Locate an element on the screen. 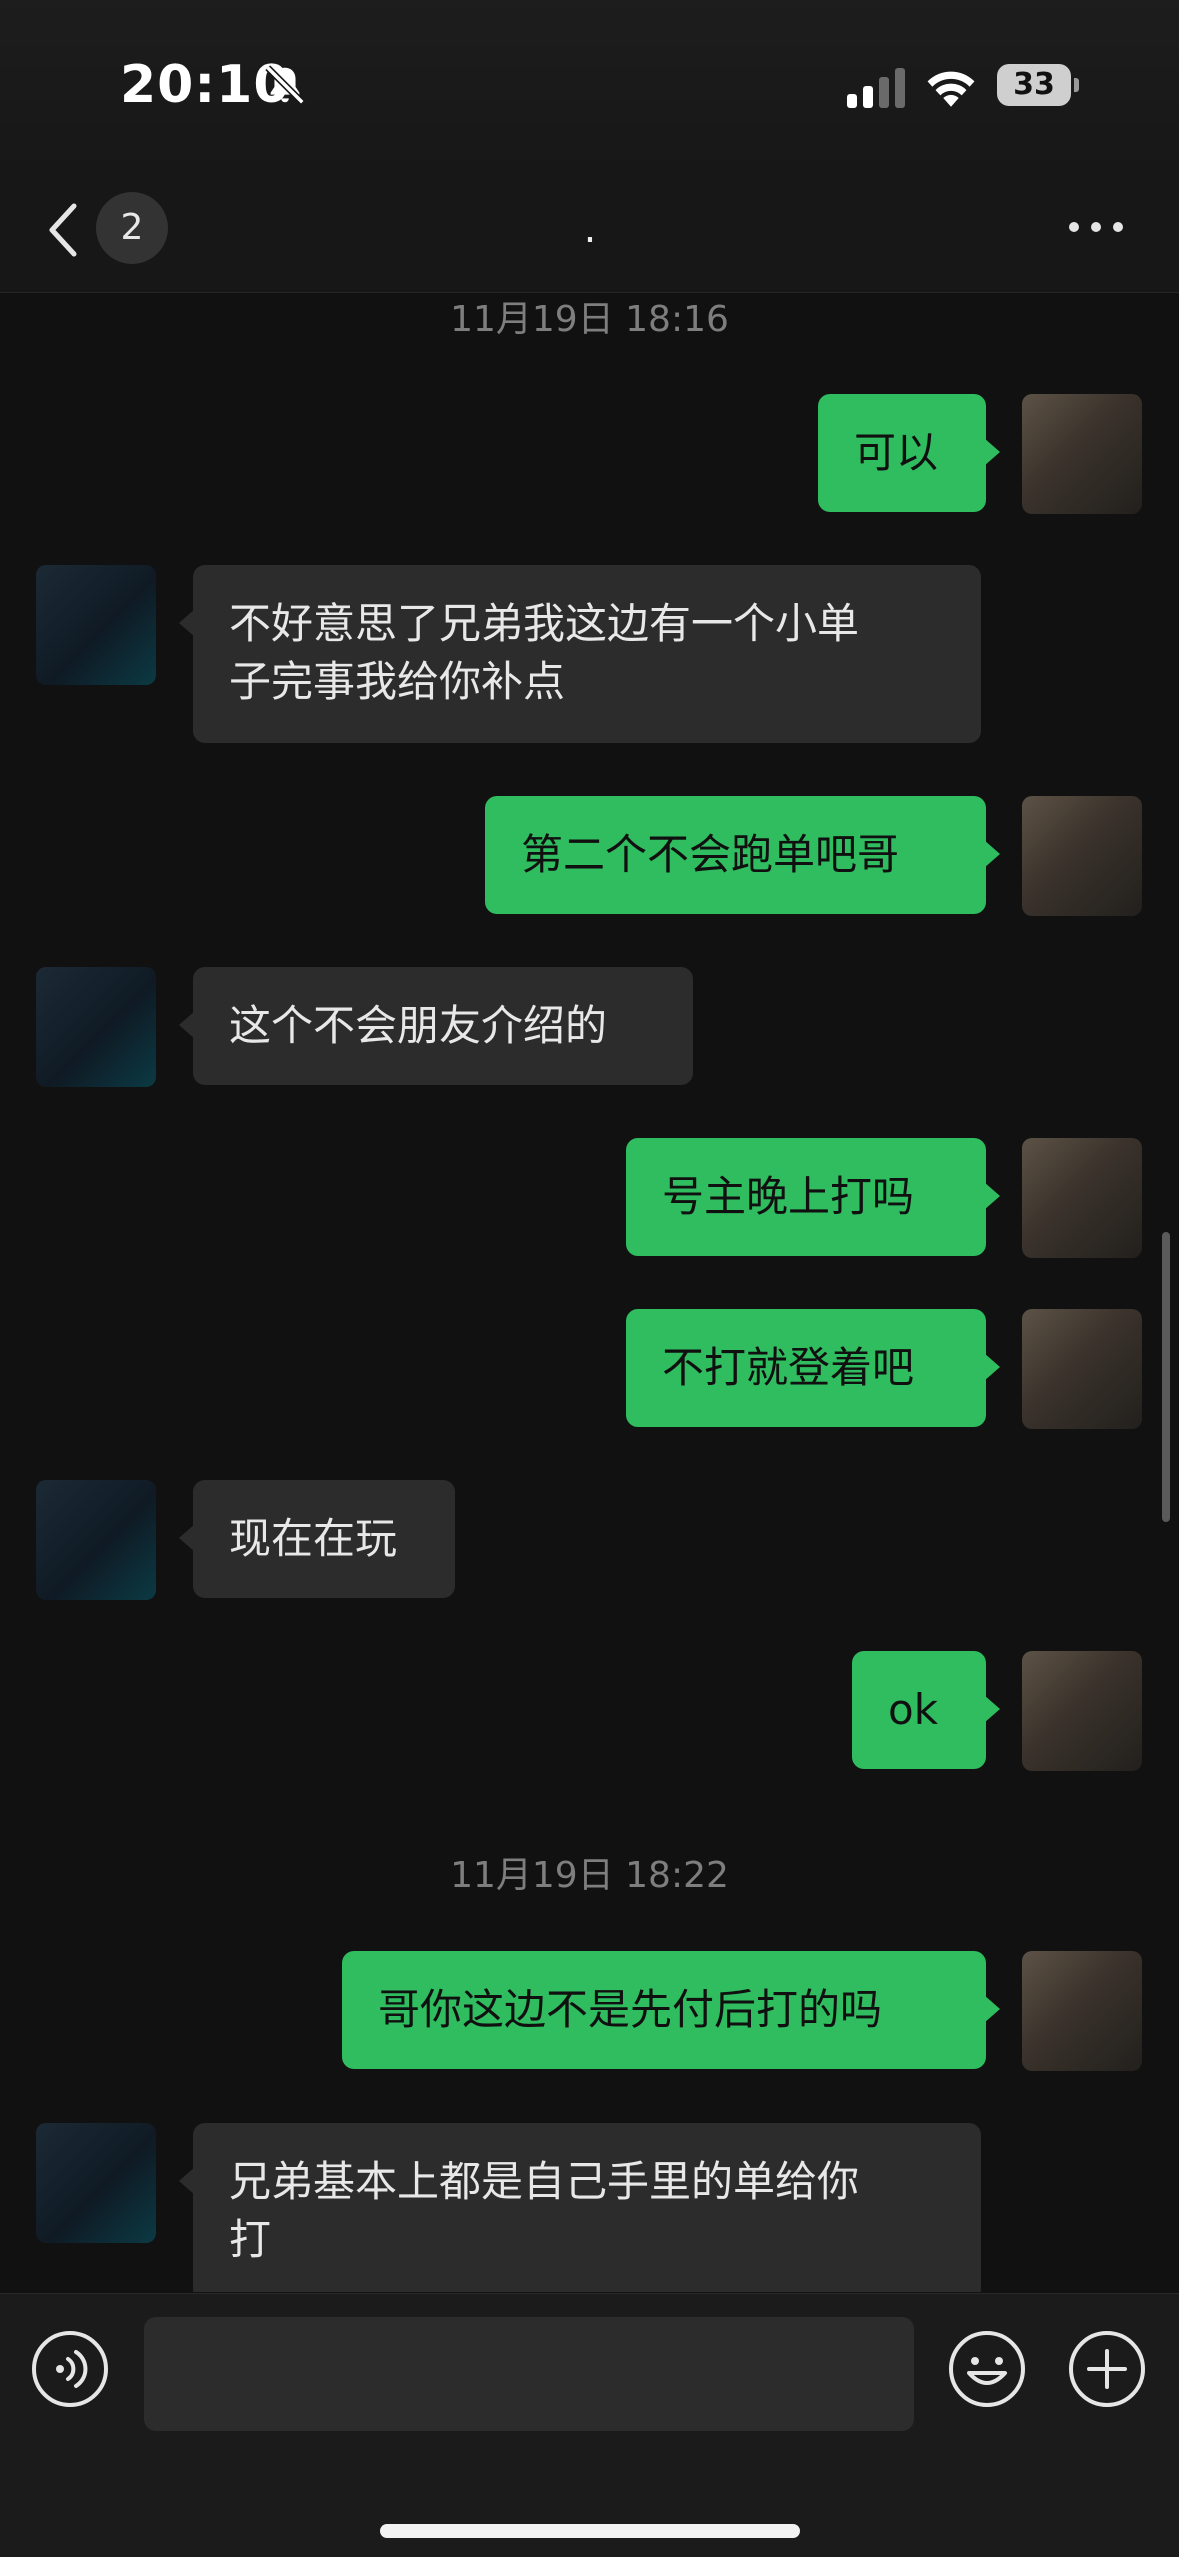 The height and width of the screenshot is (2557, 1179). chat-header: 2 . is located at coordinates (589, 231).